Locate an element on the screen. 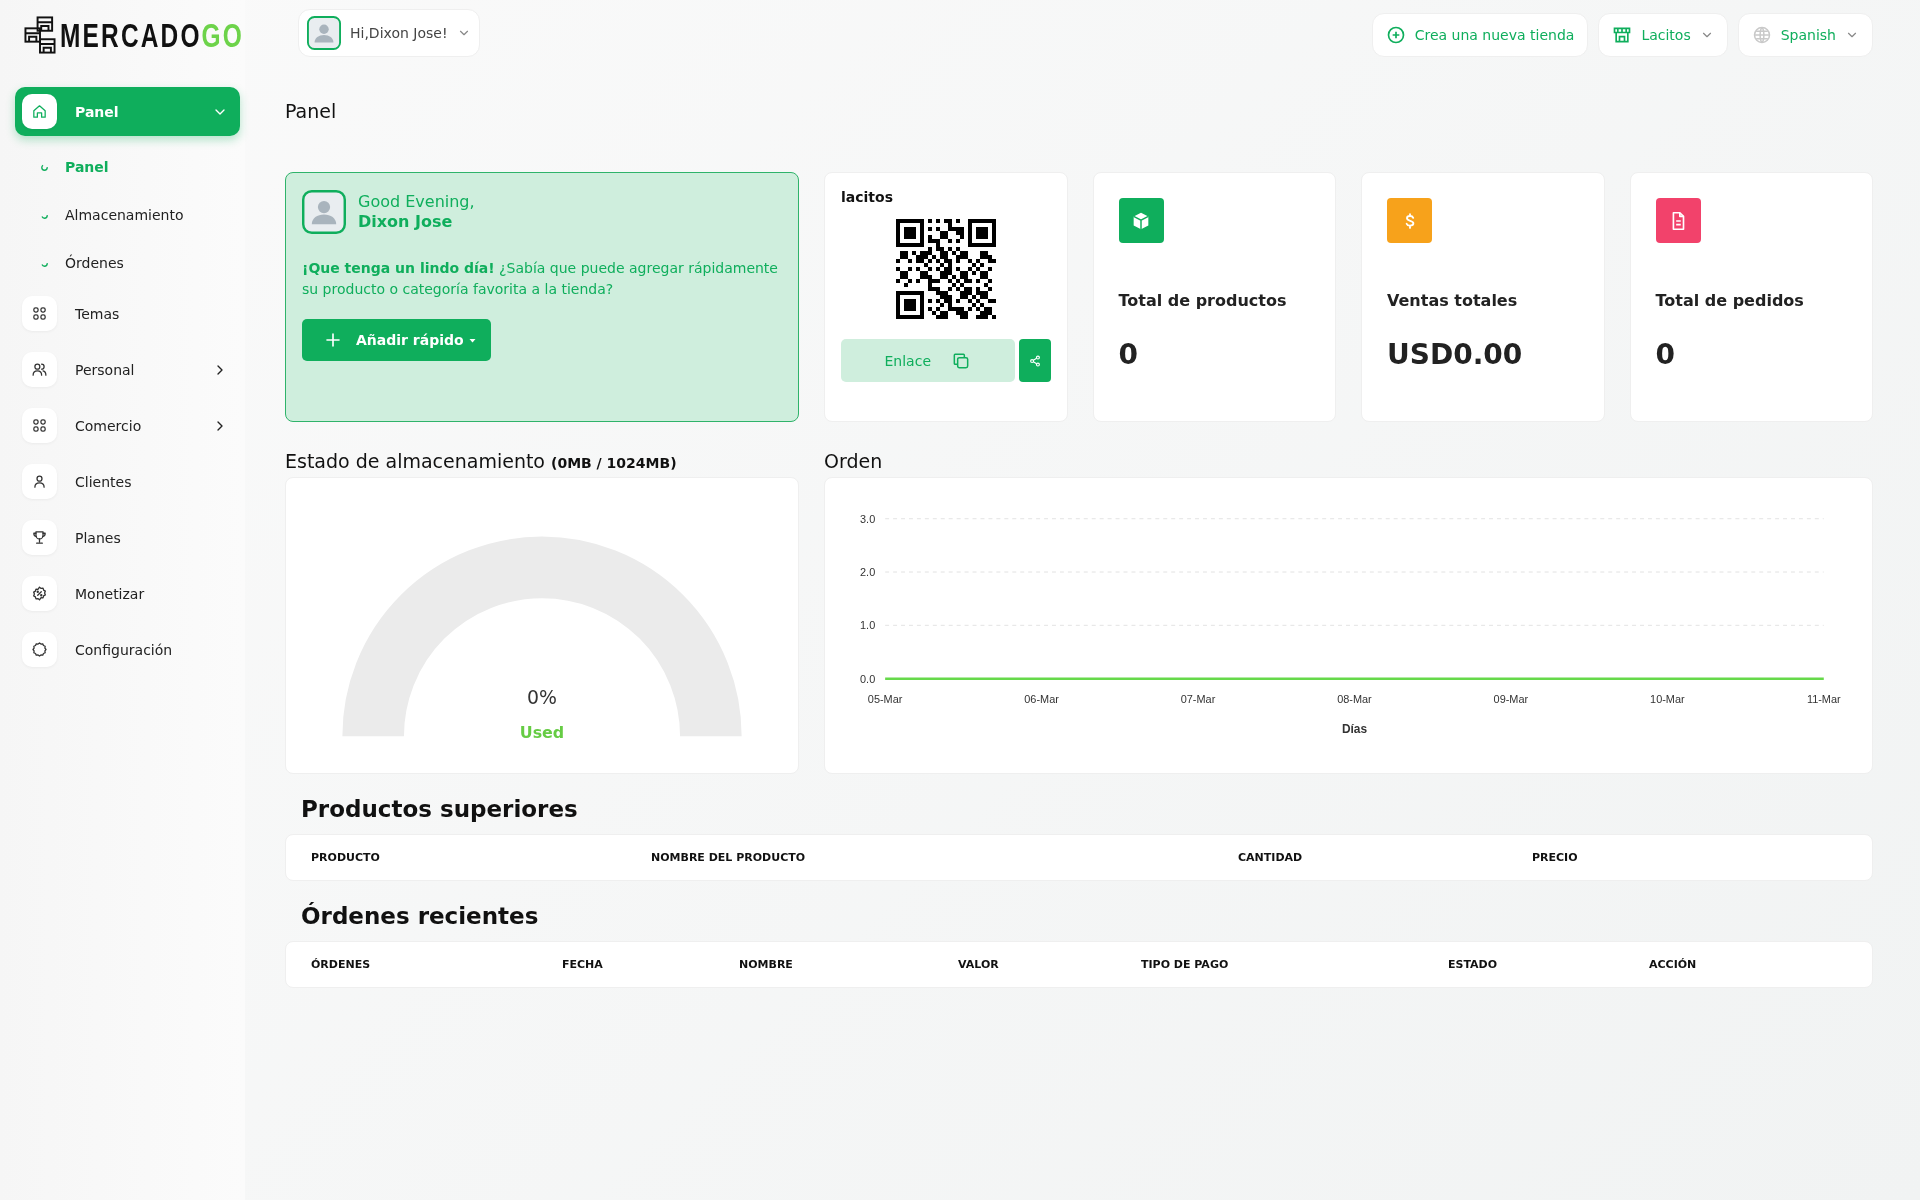 This screenshot has height=1200, width=1920. submenu-item: Almacenamiento is located at coordinates (130, 215).